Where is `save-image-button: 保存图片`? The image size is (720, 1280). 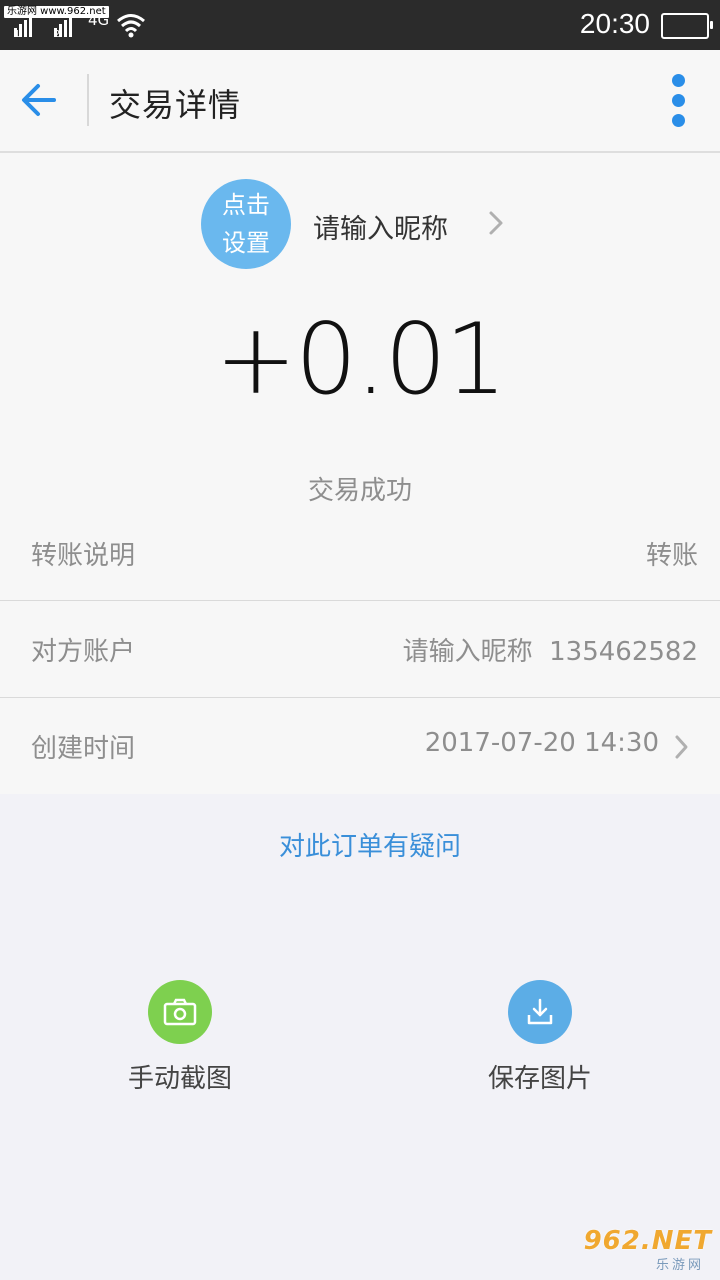 save-image-button: 保存图片 is located at coordinates (540, 1037).